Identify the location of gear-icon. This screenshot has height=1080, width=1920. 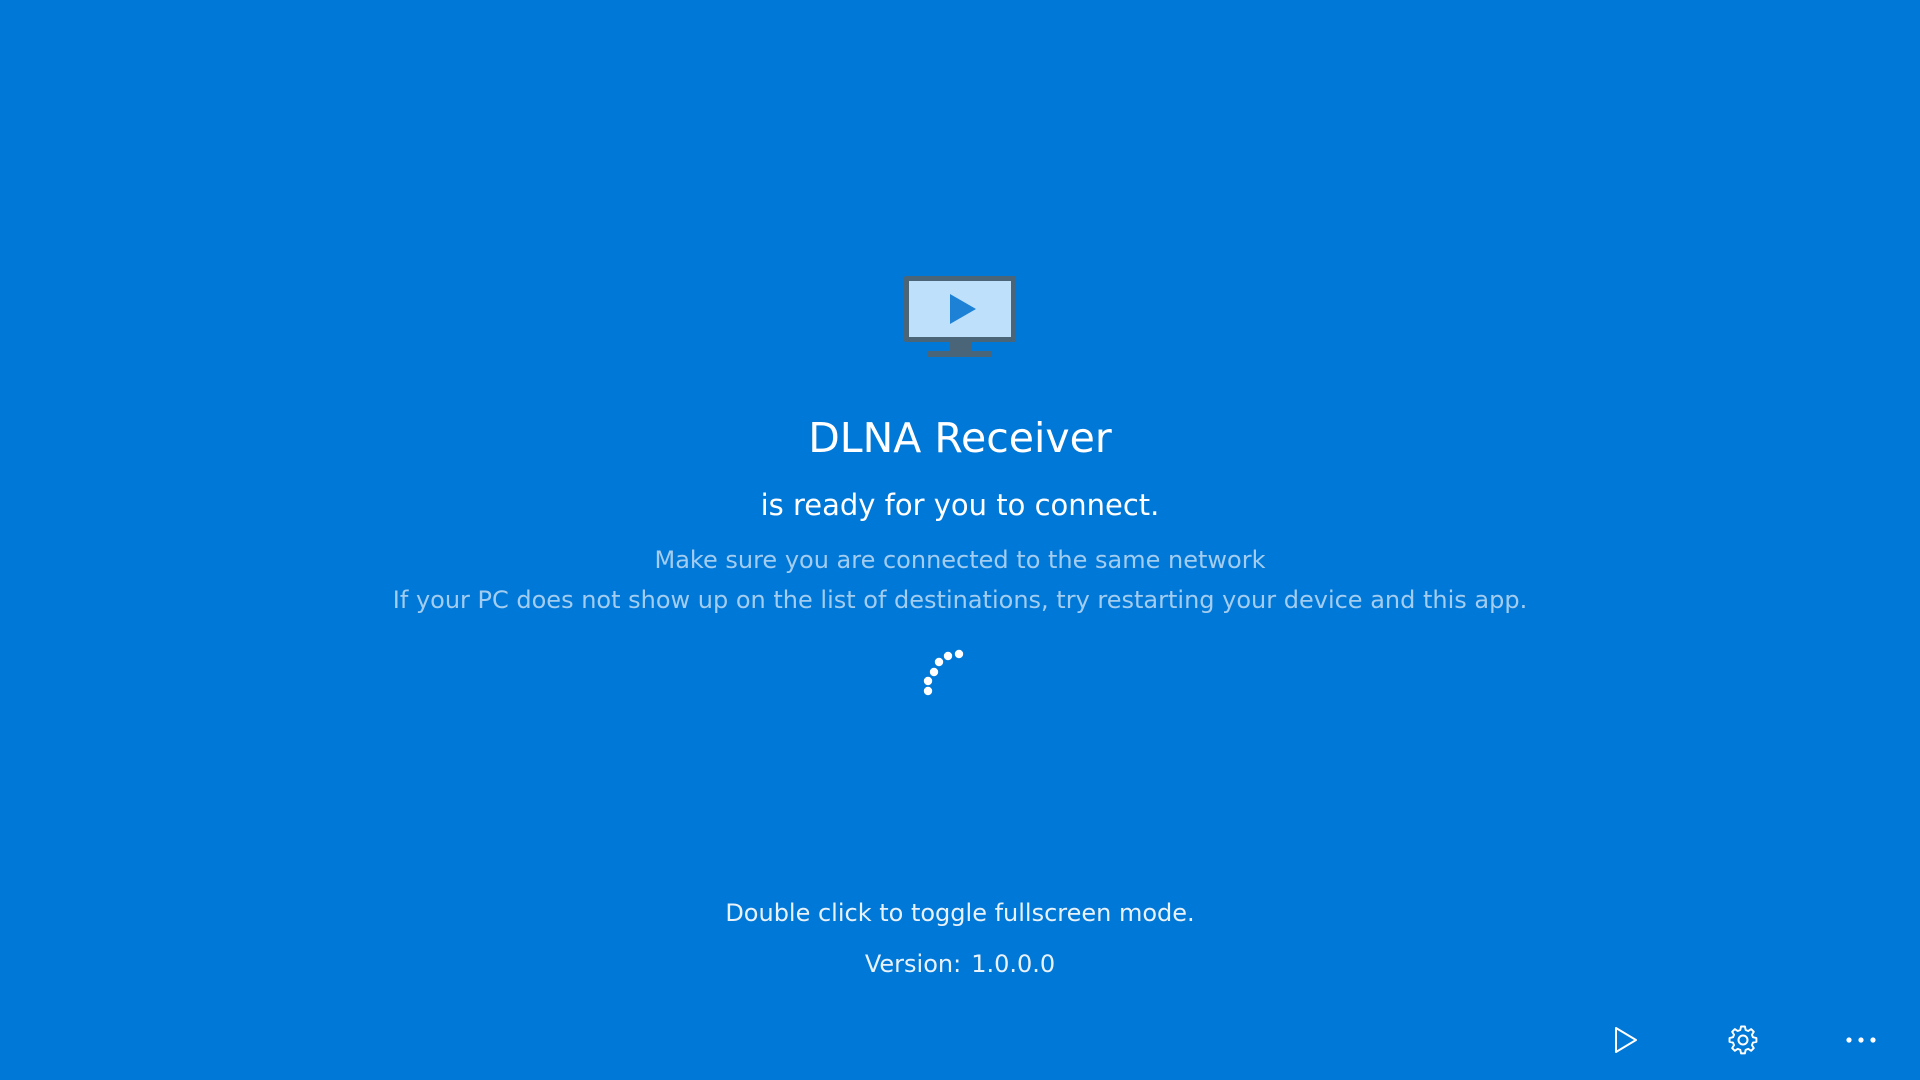
(1743, 1040).